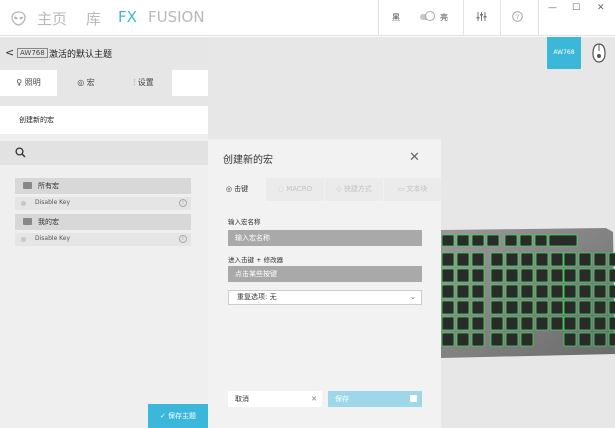 The width and height of the screenshot is (615, 428). Describe the element at coordinates (178, 416) in the screenshot. I see `save-theme-button: ✓ 保存主题` at that location.